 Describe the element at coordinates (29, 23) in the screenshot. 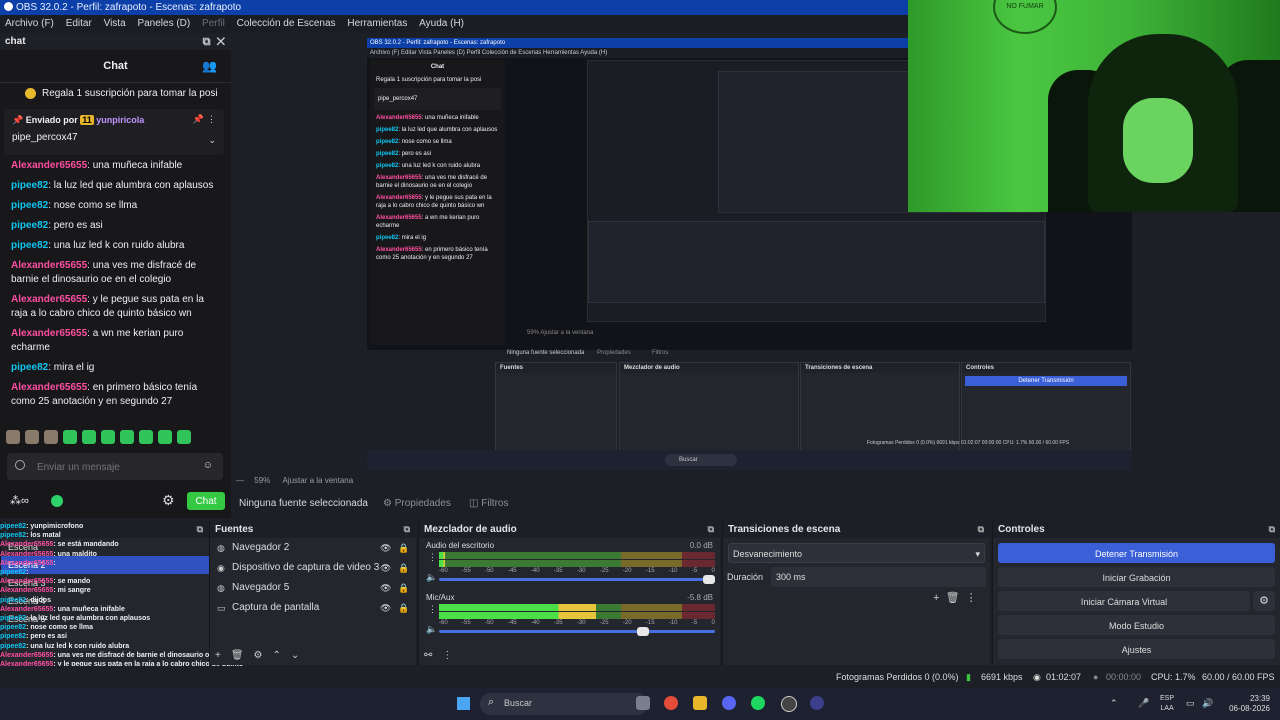

I see `menu-file: Archivo (F)` at that location.